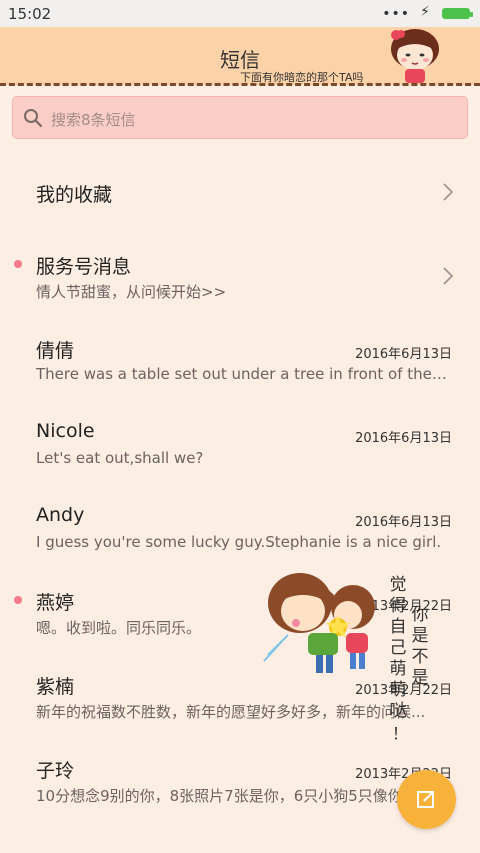  Describe the element at coordinates (131, 292) in the screenshot. I see `list-item-subtitle: 情人节甜蜜，从问候开始>>` at that location.